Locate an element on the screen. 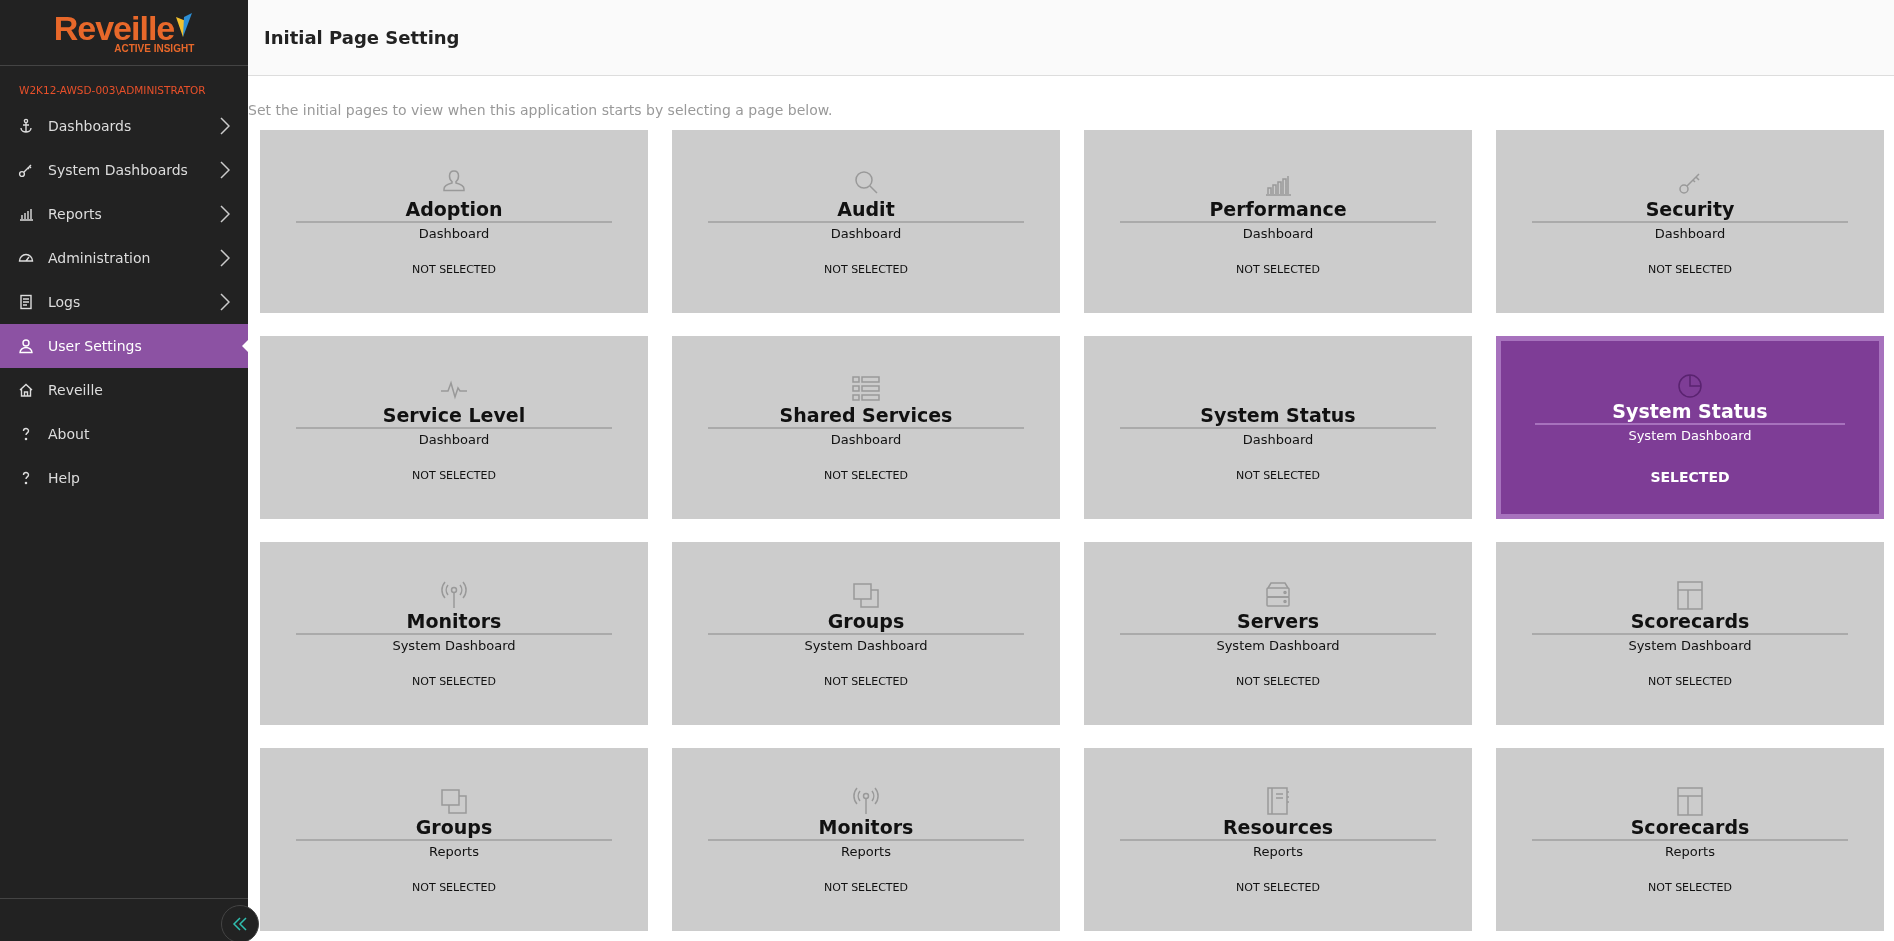  nav-item: Administration is located at coordinates (124, 258).